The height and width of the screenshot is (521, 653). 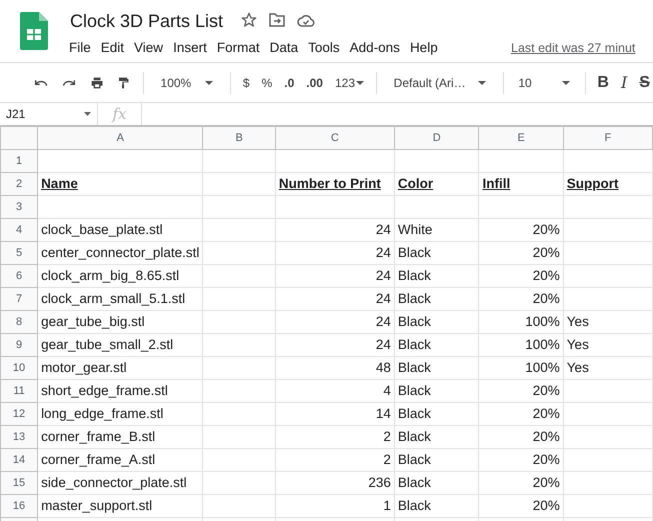 What do you see at coordinates (120, 138) in the screenshot?
I see `column-header: A` at bounding box center [120, 138].